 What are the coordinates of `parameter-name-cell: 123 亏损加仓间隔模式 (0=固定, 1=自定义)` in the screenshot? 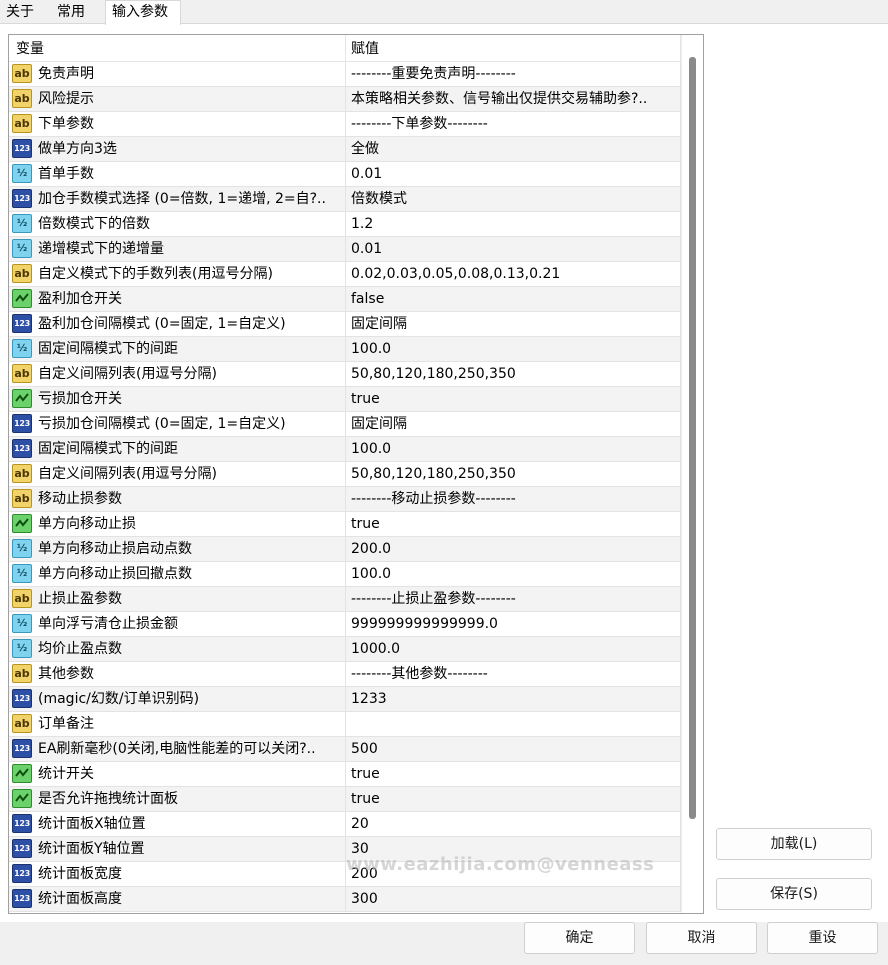 It's located at (177, 424).